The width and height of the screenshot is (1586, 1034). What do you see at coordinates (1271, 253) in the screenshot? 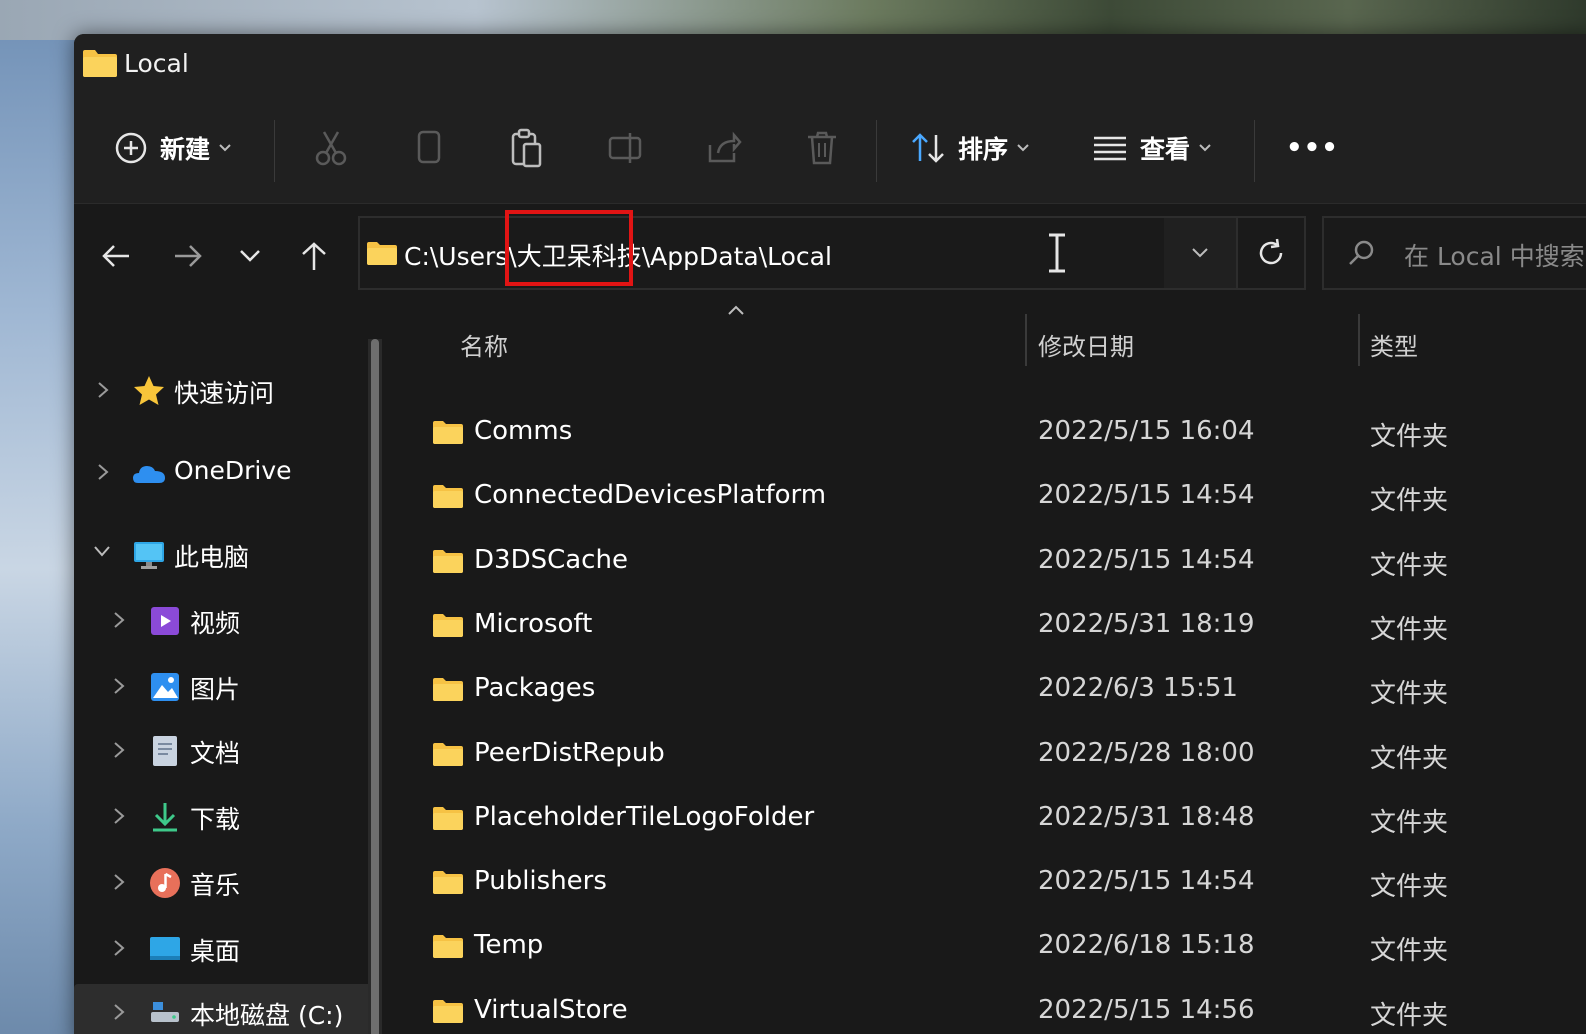
I see `refresh-button` at bounding box center [1271, 253].